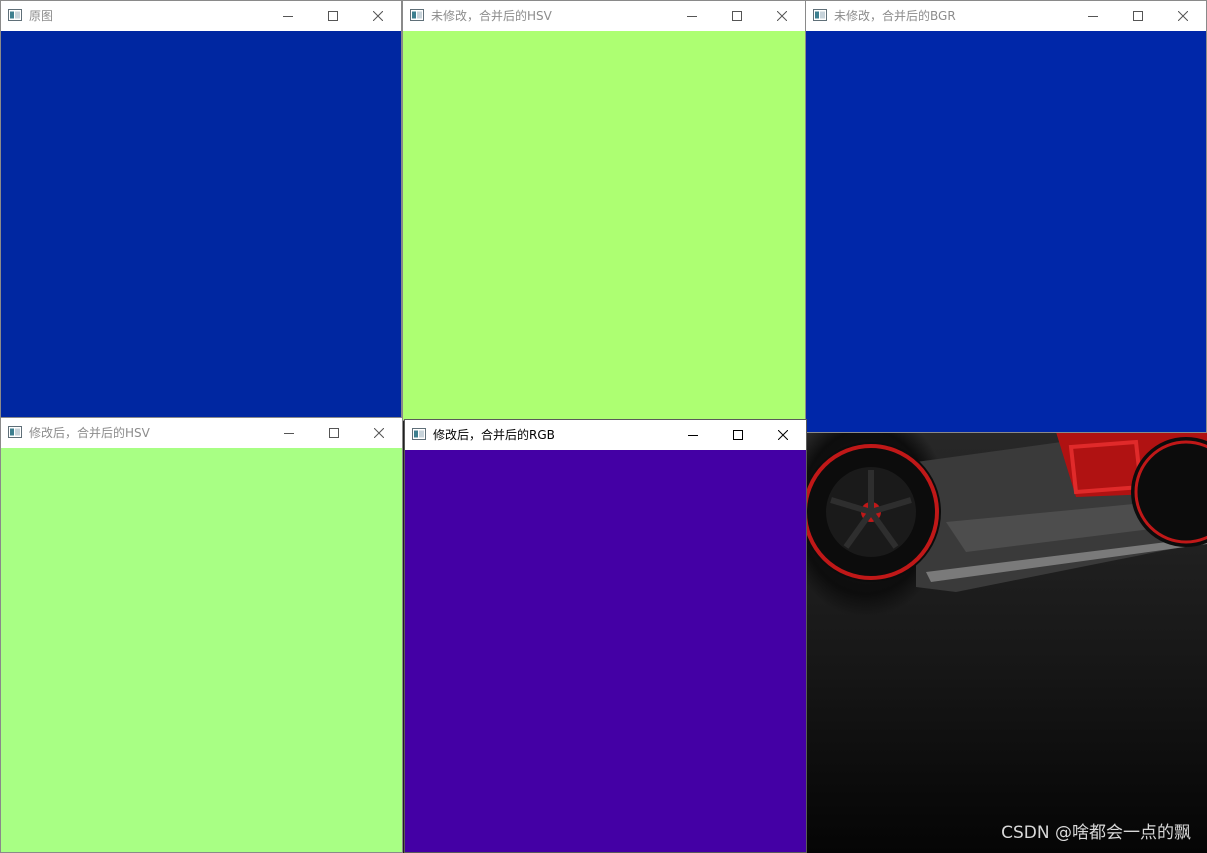 The width and height of the screenshot is (1207, 853). Describe the element at coordinates (201, 16) in the screenshot. I see `titlebar: 原图` at that location.